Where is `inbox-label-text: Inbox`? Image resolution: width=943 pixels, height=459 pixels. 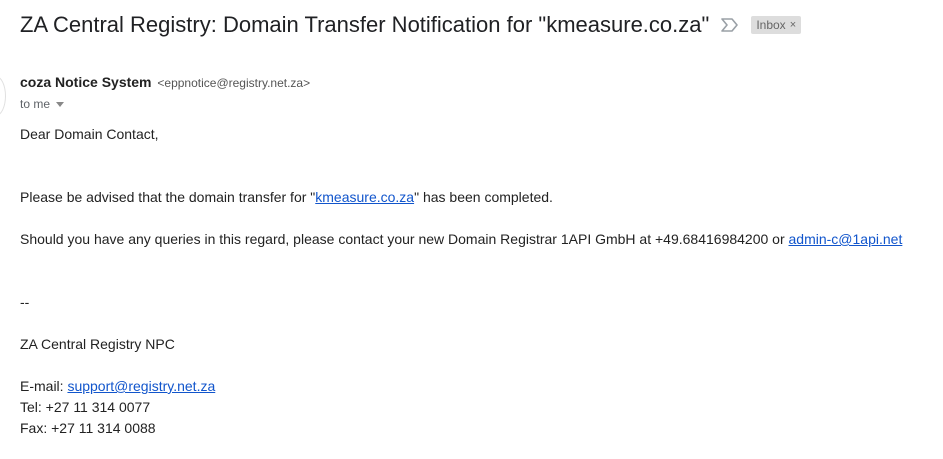
inbox-label-text: Inbox is located at coordinates (771, 25).